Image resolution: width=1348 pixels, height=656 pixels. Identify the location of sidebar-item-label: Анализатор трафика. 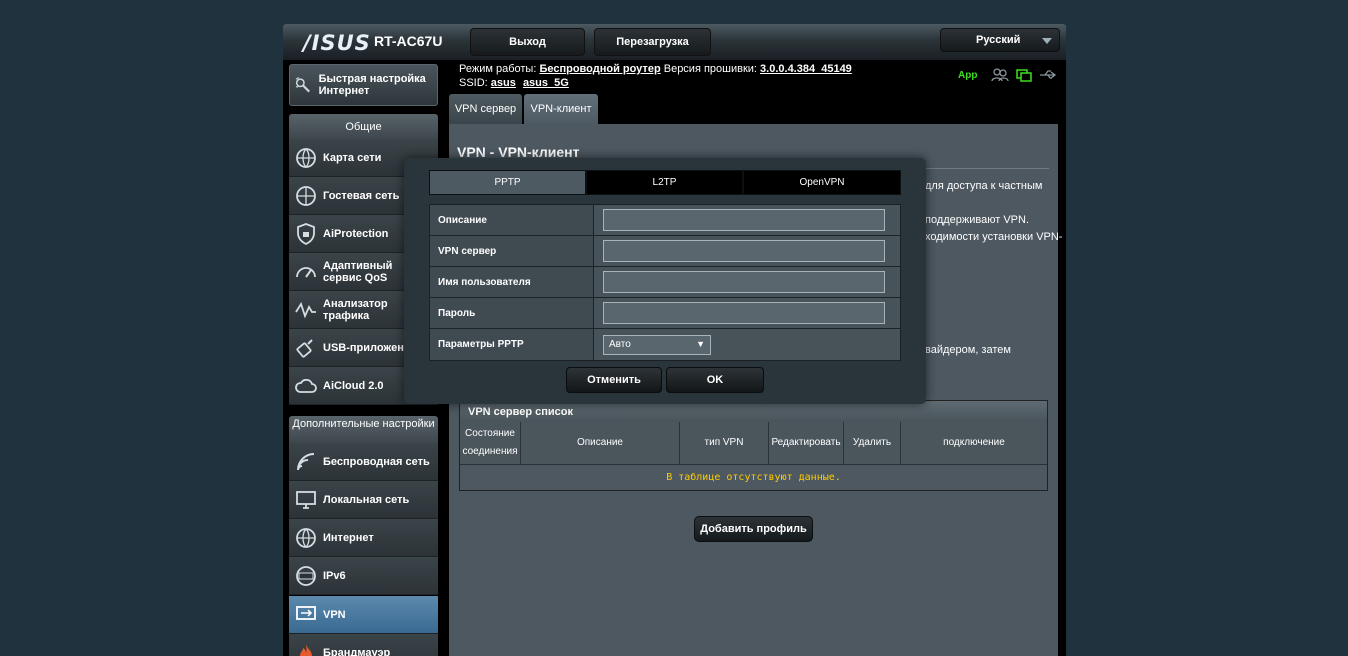
(355, 309).